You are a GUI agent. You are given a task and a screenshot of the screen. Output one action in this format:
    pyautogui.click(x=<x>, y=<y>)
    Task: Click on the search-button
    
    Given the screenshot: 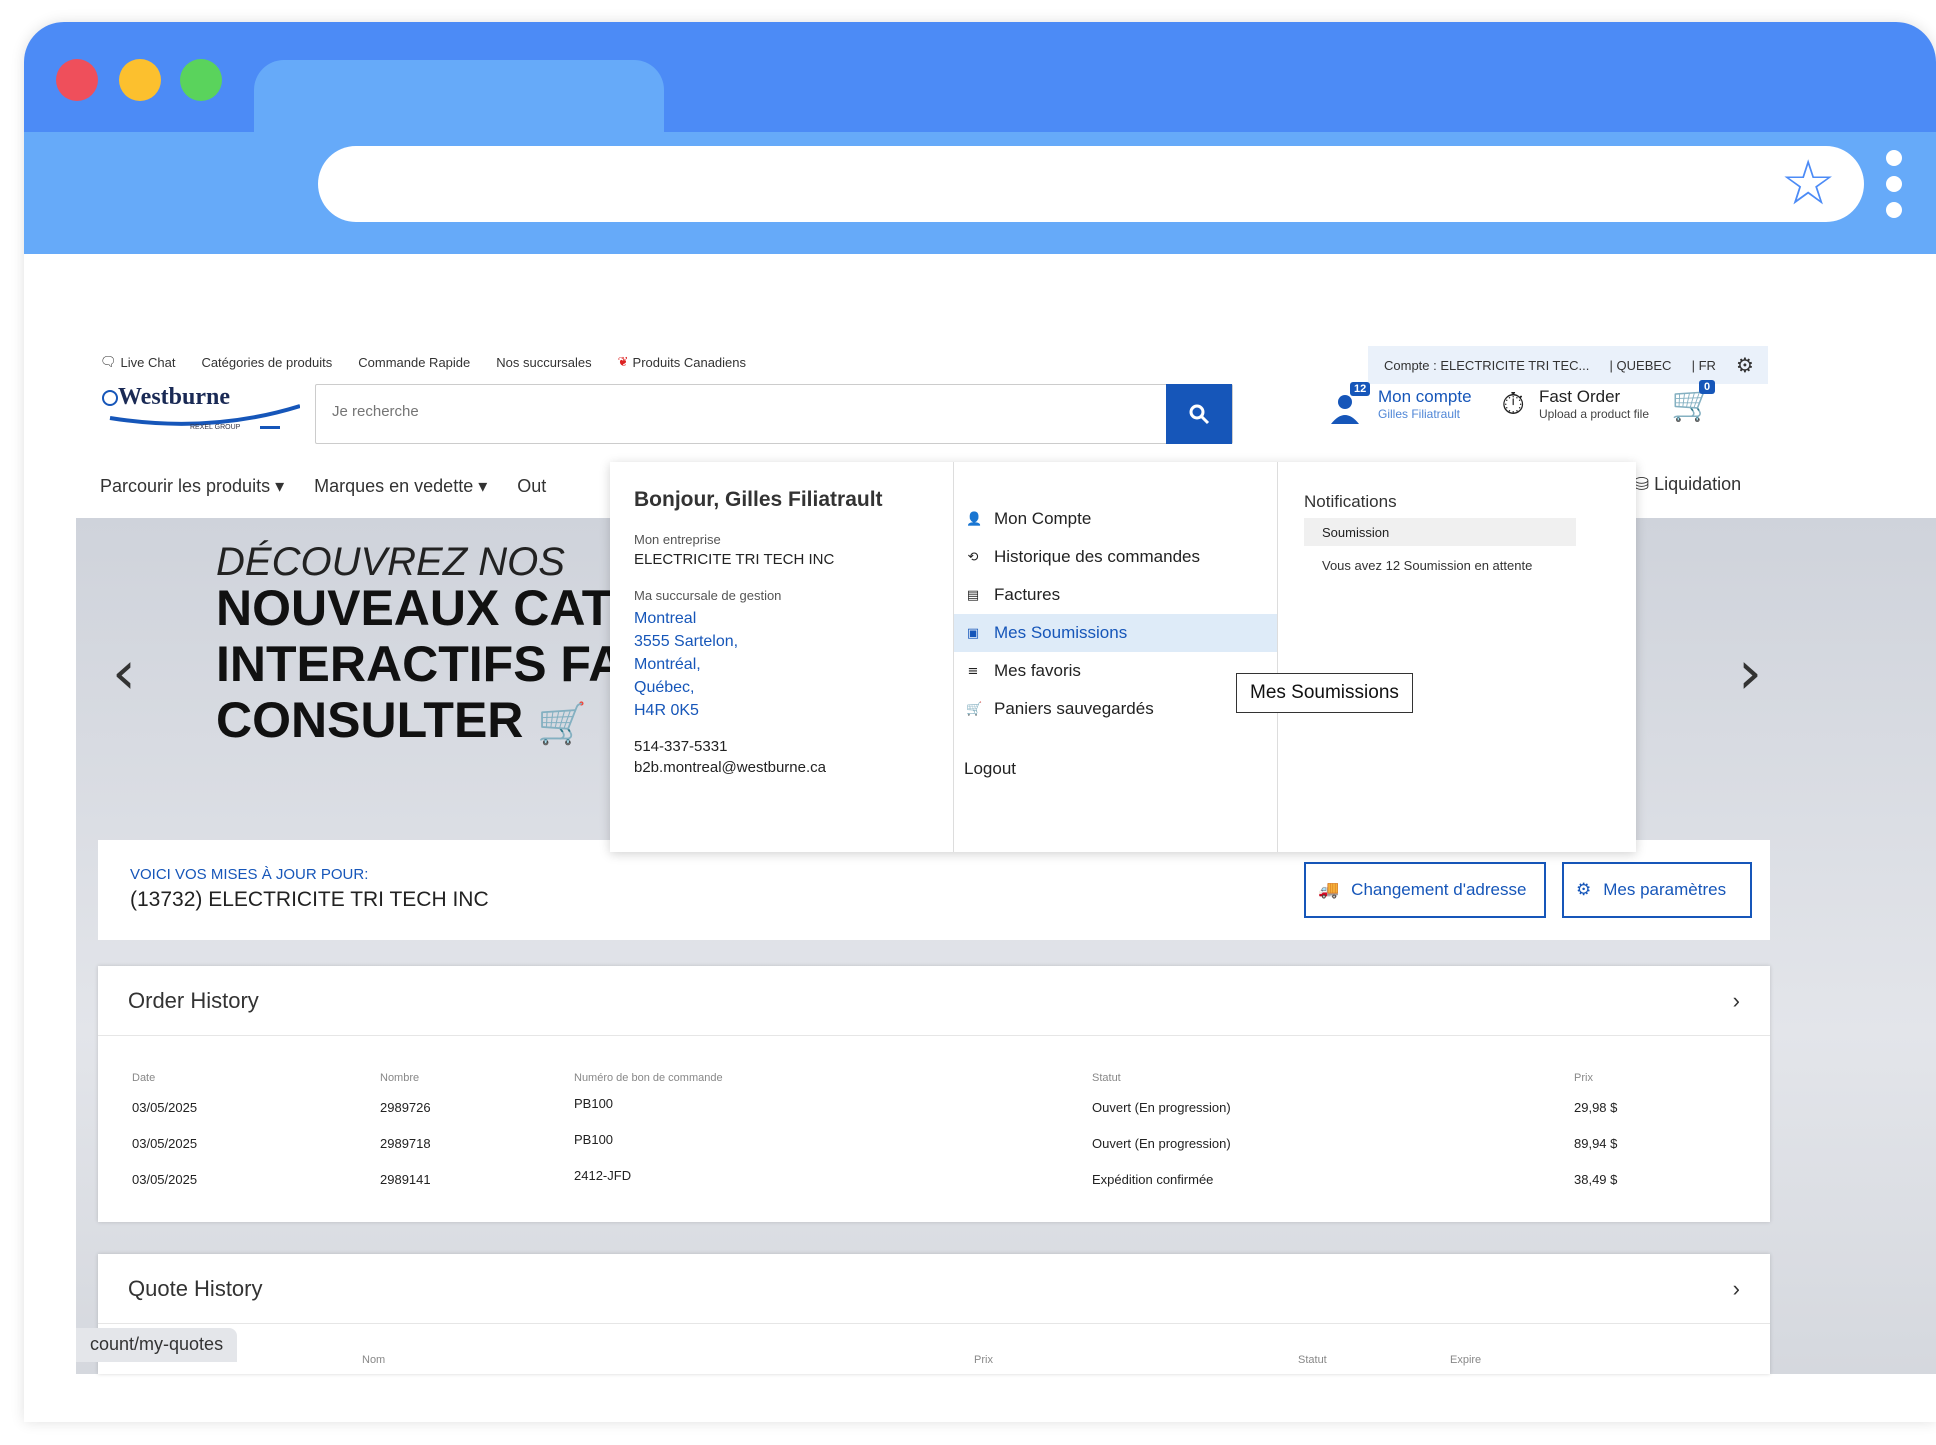 What is the action you would take?
    pyautogui.click(x=1199, y=414)
    